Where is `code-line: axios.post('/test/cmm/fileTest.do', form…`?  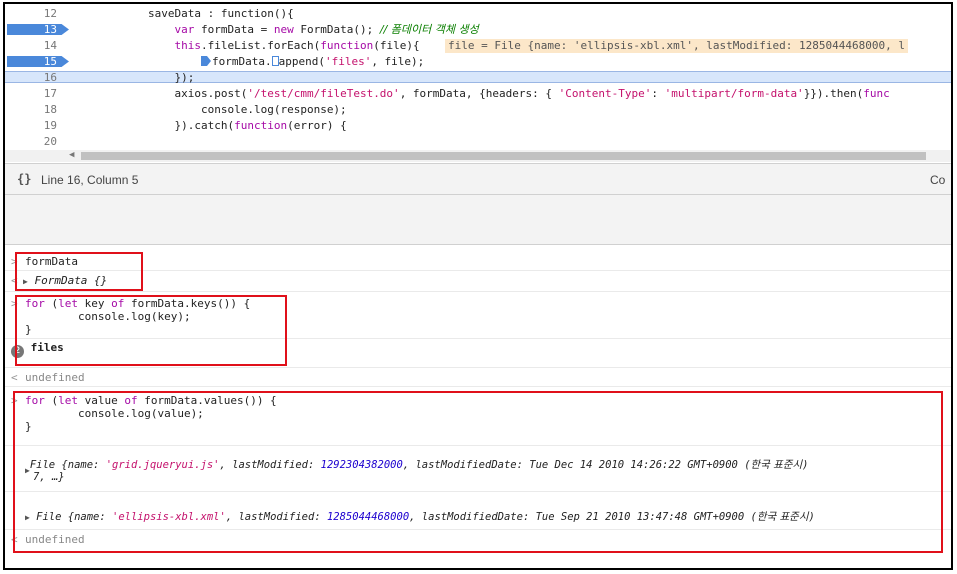
code-line: axios.post('/test/cmm/fileTest.do', form… is located at coordinates (532, 93).